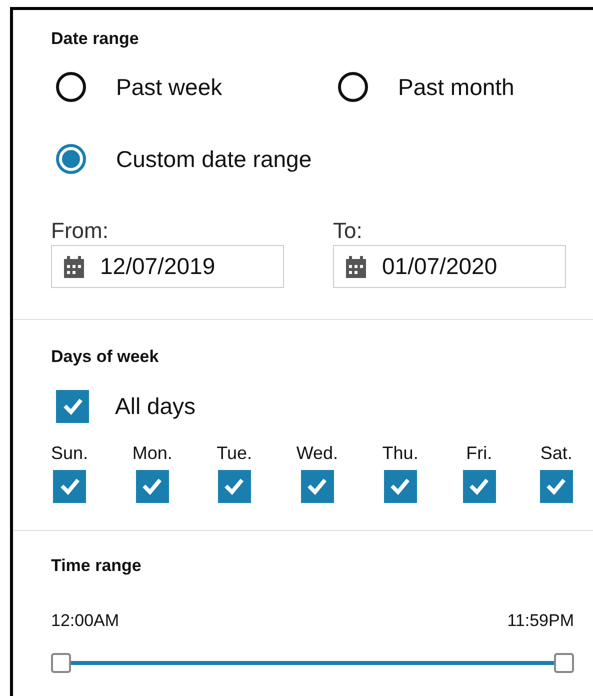 This screenshot has height=696, width=593. Describe the element at coordinates (312, 663) in the screenshot. I see `range-slider` at that location.